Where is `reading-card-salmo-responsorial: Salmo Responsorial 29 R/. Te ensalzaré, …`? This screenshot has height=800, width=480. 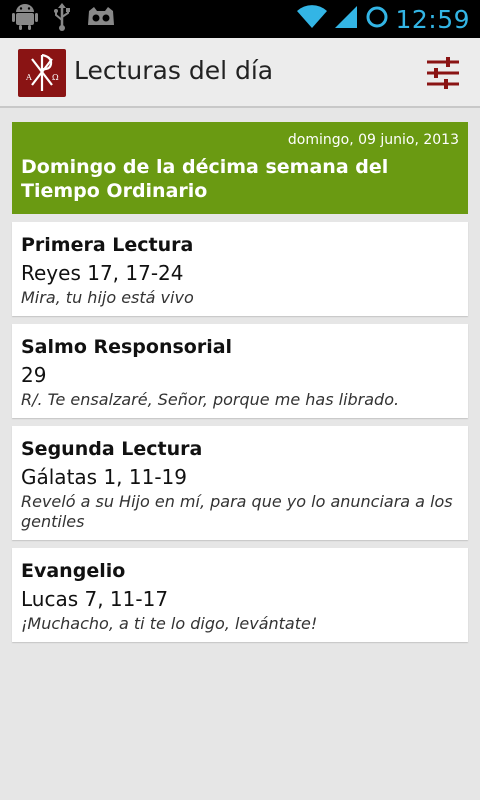 reading-card-salmo-responsorial: Salmo Responsorial 29 R/. Te ensalzaré, … is located at coordinates (240, 371).